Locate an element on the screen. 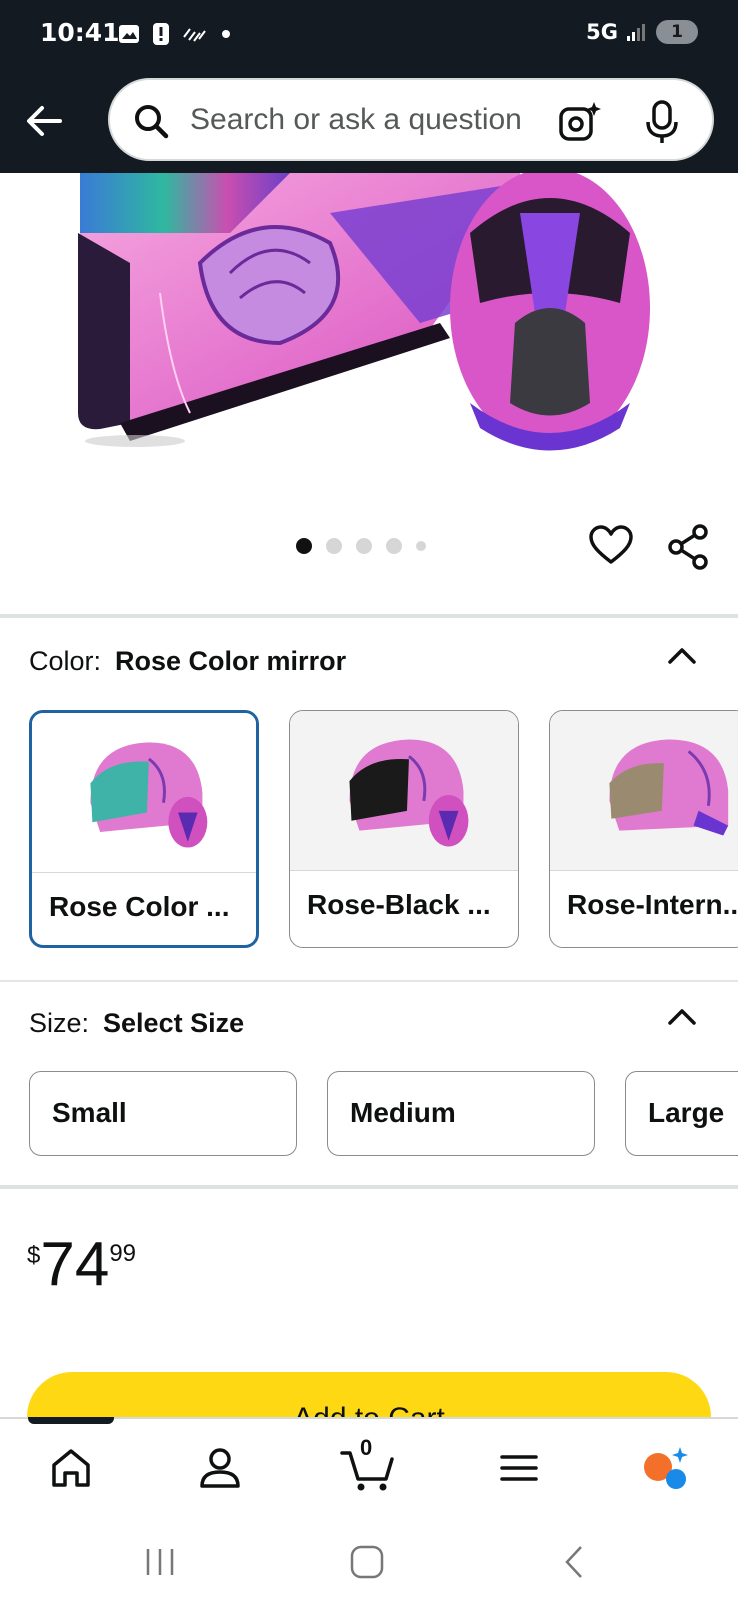 Image resolution: width=738 pixels, height=1600 pixels. system-navigation-bar is located at coordinates (369, 1563).